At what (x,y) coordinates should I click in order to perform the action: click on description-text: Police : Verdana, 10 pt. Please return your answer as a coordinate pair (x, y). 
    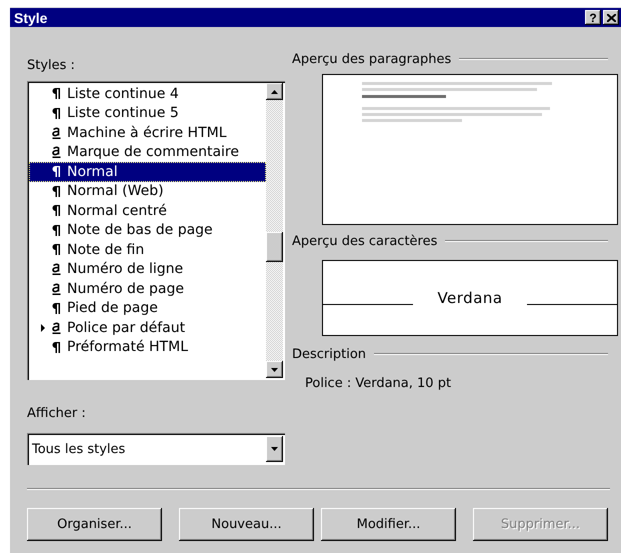
    Looking at the image, I should click on (378, 384).